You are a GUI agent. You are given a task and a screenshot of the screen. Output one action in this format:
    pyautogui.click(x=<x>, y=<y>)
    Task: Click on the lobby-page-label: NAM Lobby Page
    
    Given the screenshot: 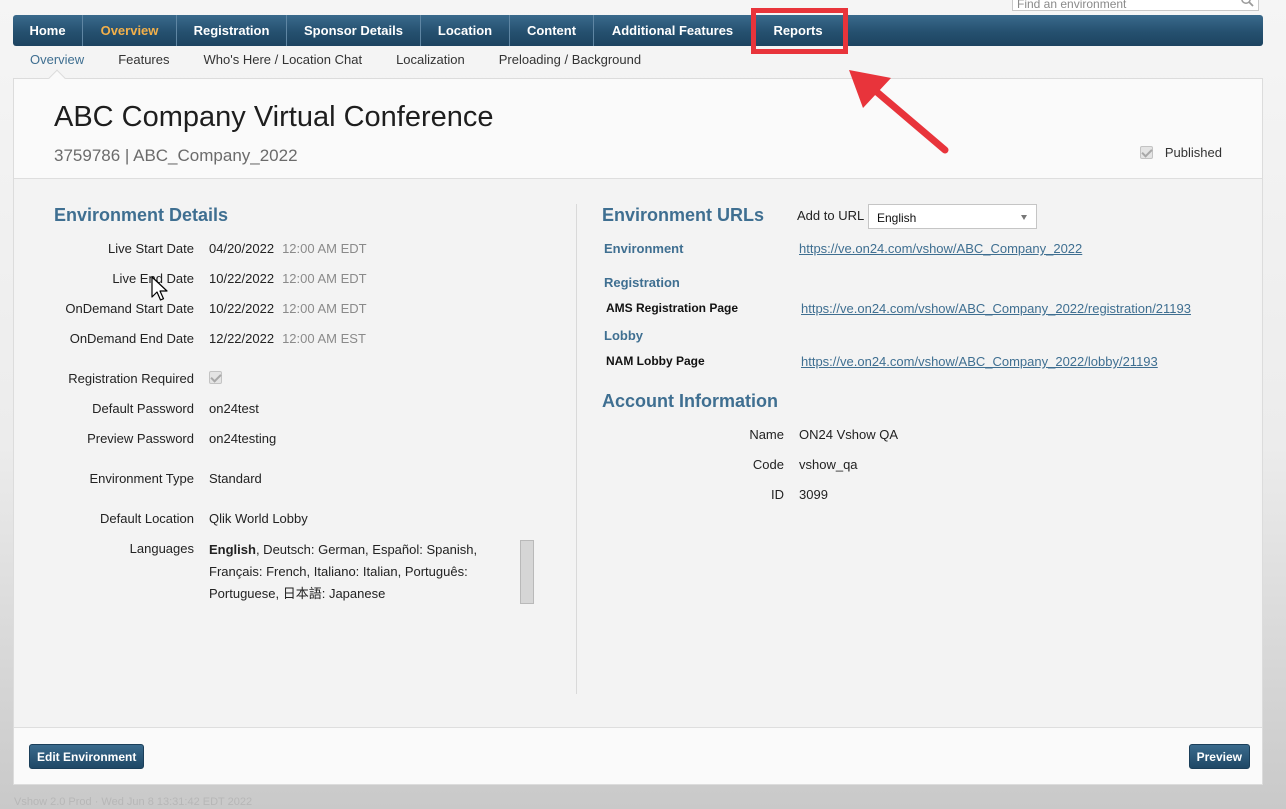 What is the action you would take?
    pyautogui.click(x=655, y=361)
    